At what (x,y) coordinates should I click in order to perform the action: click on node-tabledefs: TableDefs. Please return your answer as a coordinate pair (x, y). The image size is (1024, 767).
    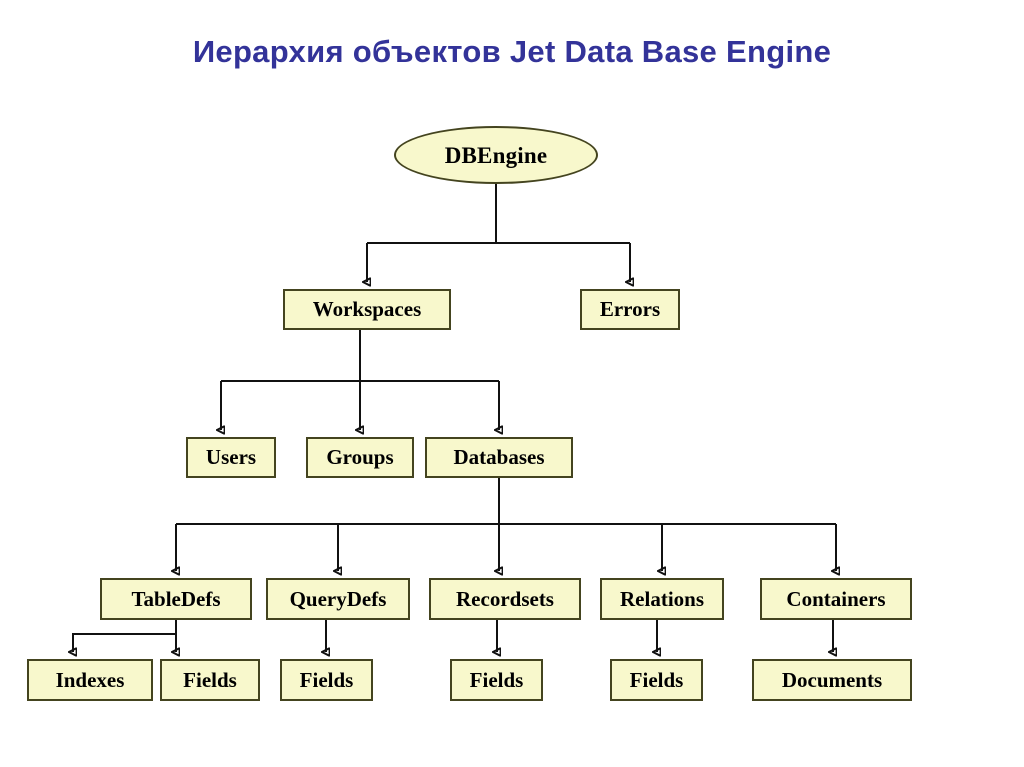
    Looking at the image, I should click on (176, 599).